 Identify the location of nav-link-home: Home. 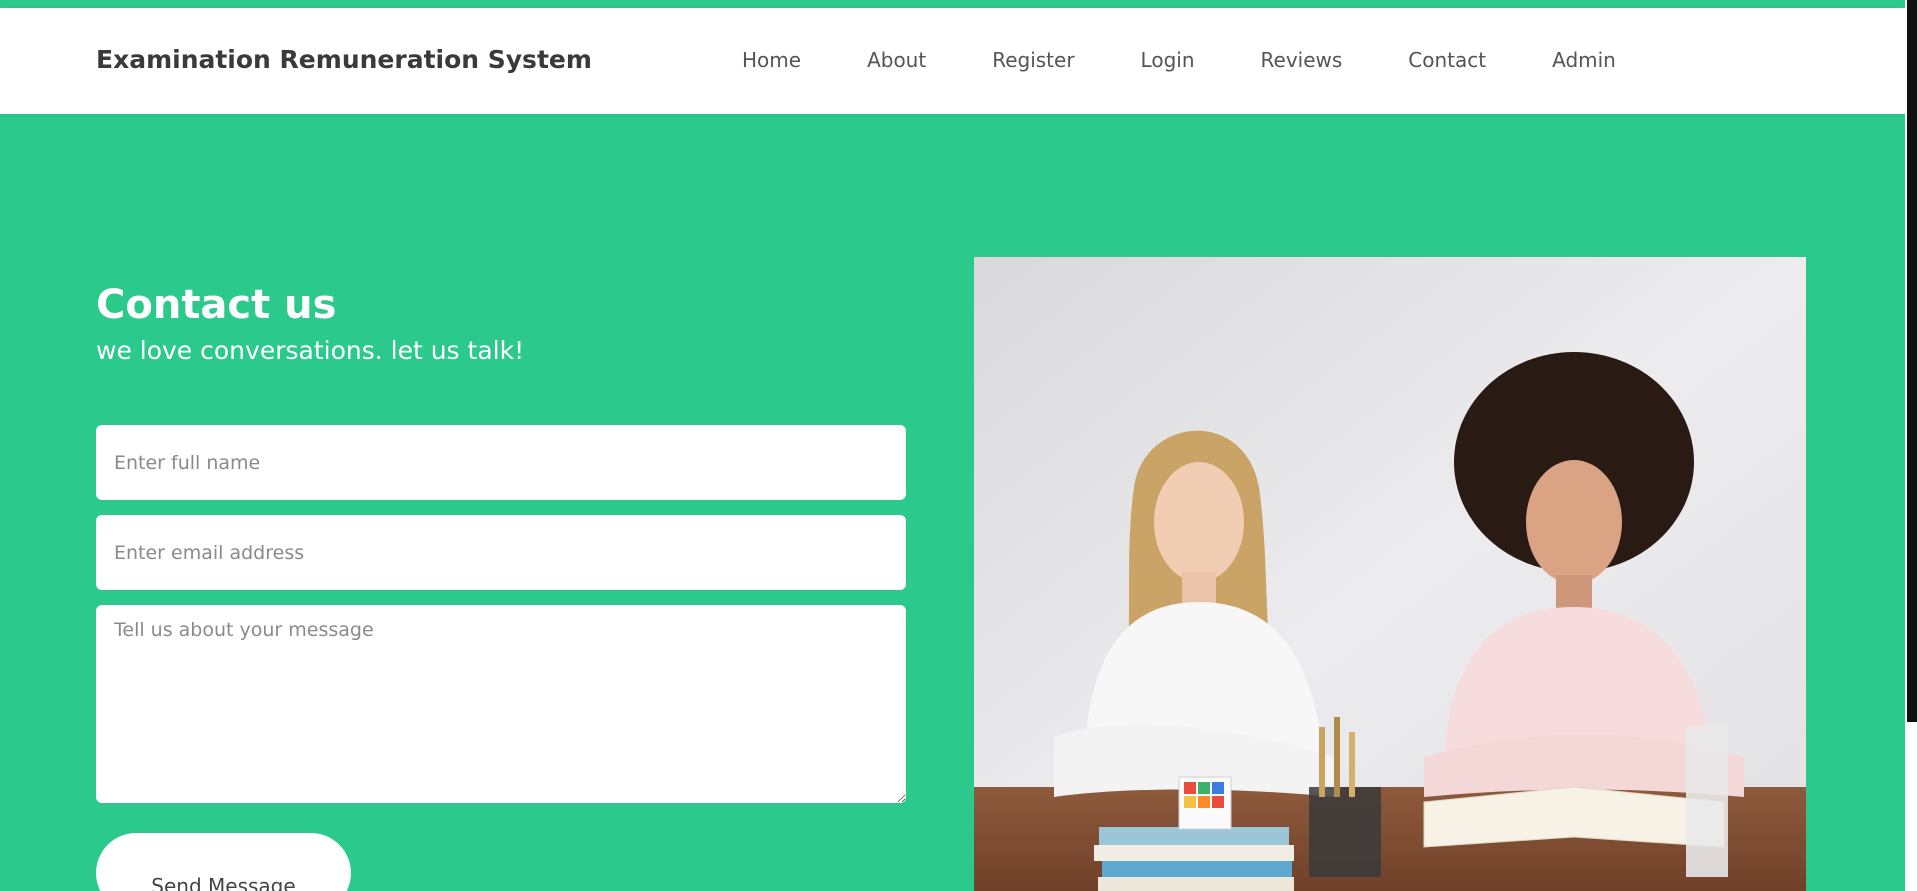
(771, 60).